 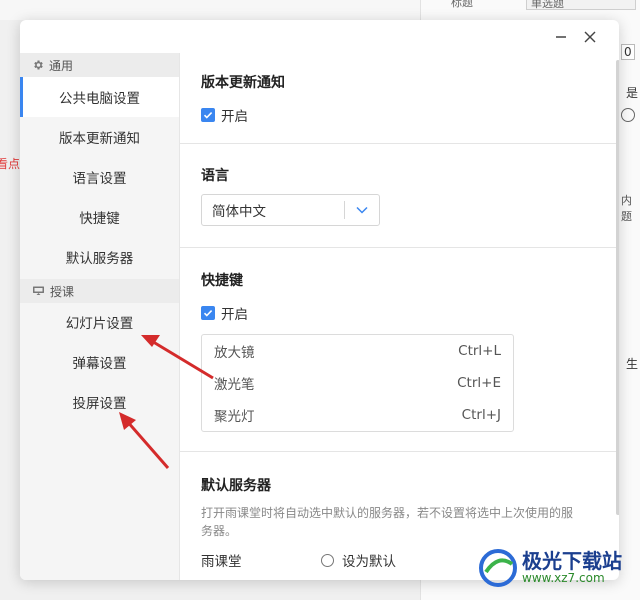 I want to click on sidebar-item-language: 语言设置, so click(x=99, y=177).